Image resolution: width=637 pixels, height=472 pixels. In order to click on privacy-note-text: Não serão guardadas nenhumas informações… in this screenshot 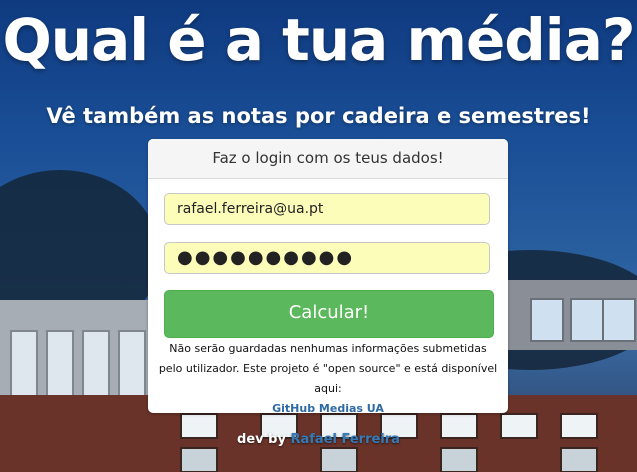, I will do `click(328, 368)`.